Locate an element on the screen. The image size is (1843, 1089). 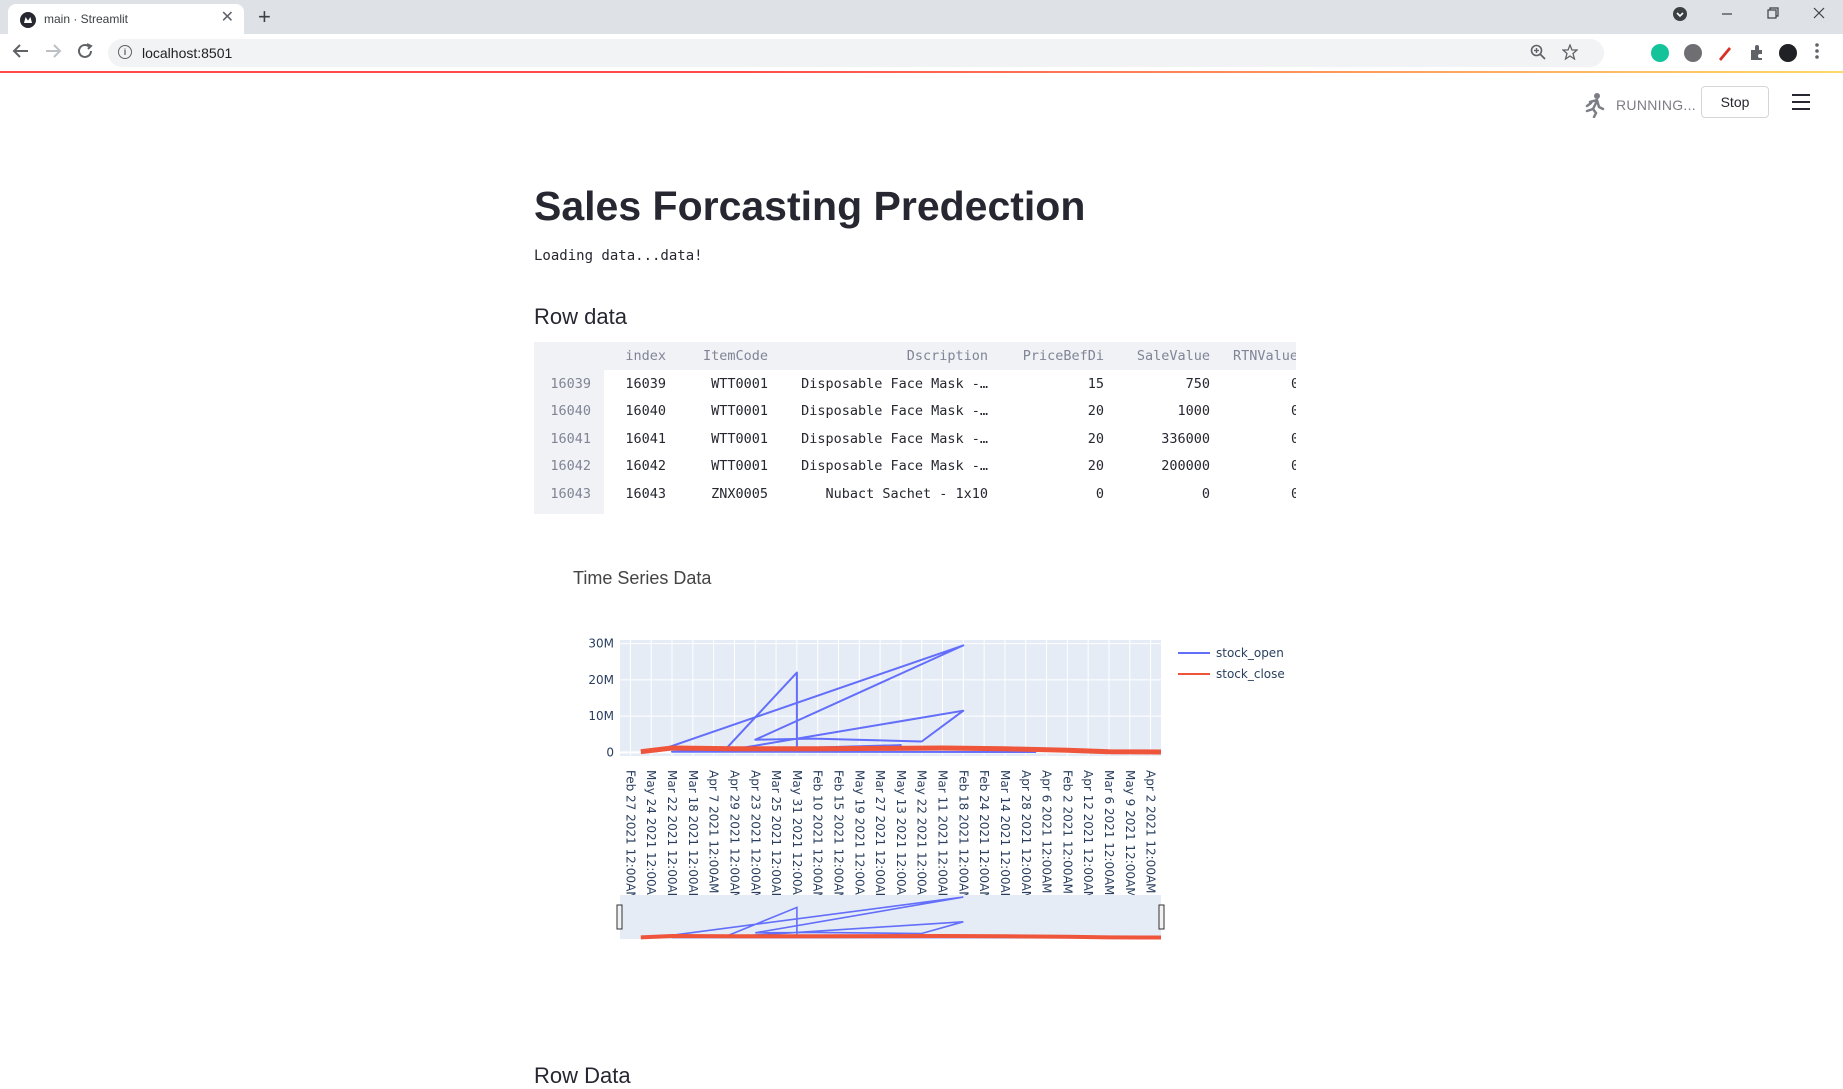
x-tick-label: Apr 6 2021 12:00AM is located at coordinates (1047, 832).